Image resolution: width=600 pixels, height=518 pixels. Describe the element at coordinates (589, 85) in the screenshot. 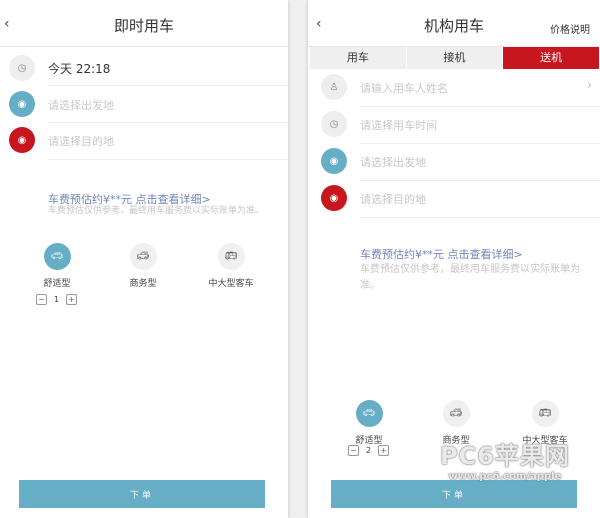

I see `chevron-right-icon: ›` at that location.